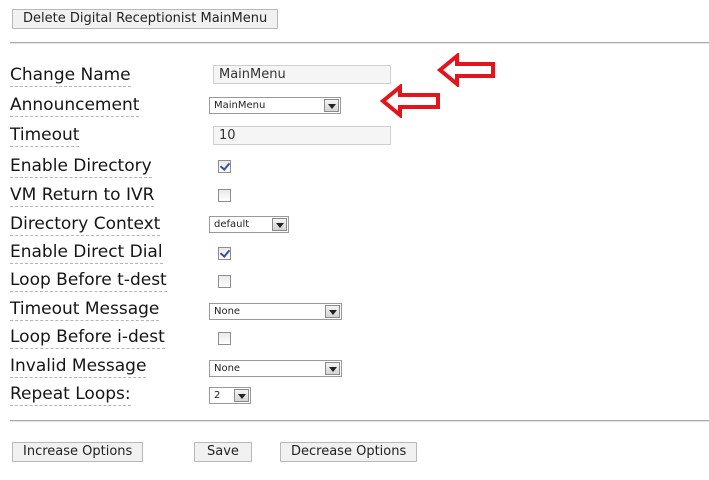 The height and width of the screenshot is (480, 709). Describe the element at coordinates (224, 281) in the screenshot. I see `loop-t-dest-checkbox` at that location.